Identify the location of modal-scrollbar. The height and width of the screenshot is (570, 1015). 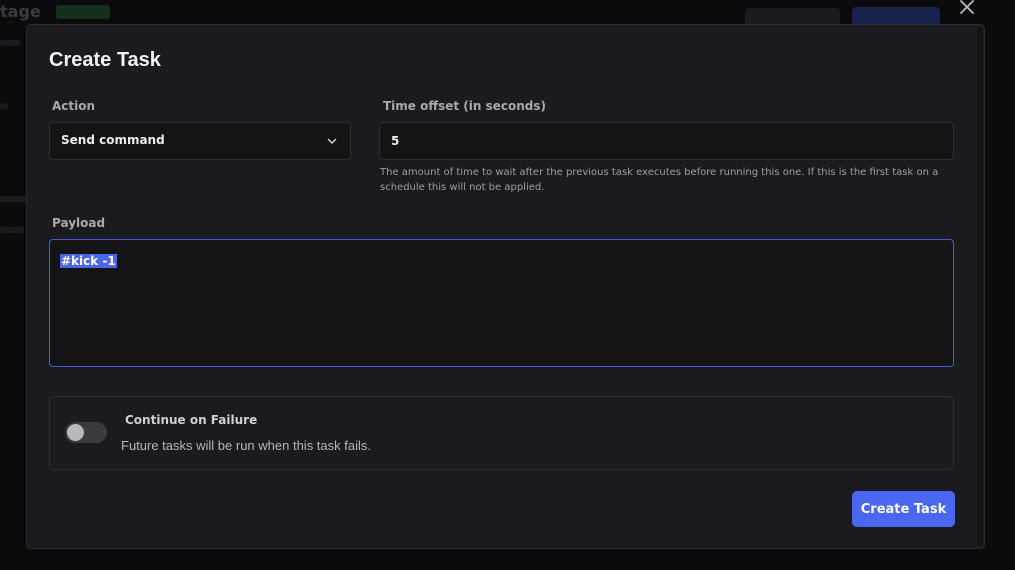
(980, 286).